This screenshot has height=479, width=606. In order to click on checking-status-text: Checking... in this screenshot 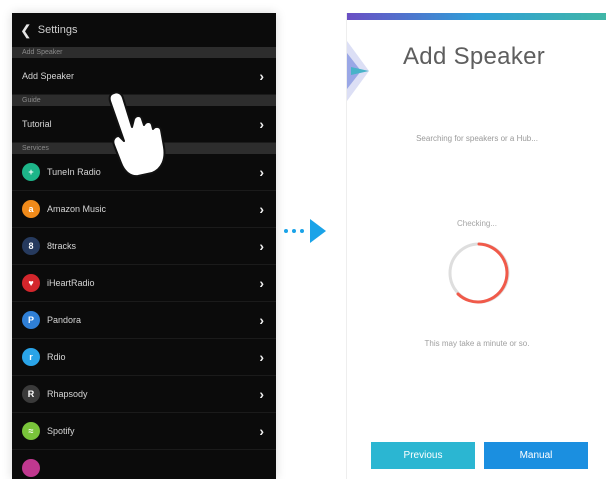, I will do `click(477, 223)`.